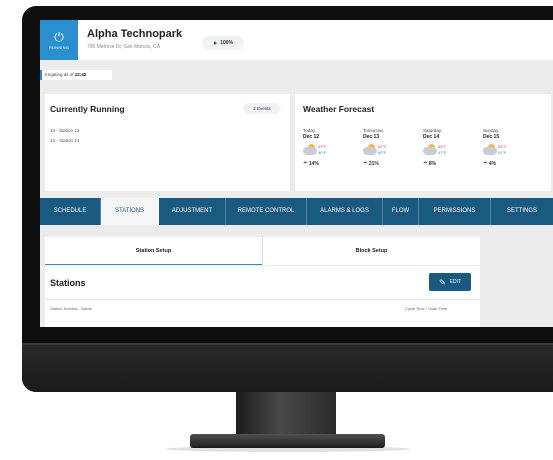  I want to click on forecast-date: Dec 13, so click(371, 137).